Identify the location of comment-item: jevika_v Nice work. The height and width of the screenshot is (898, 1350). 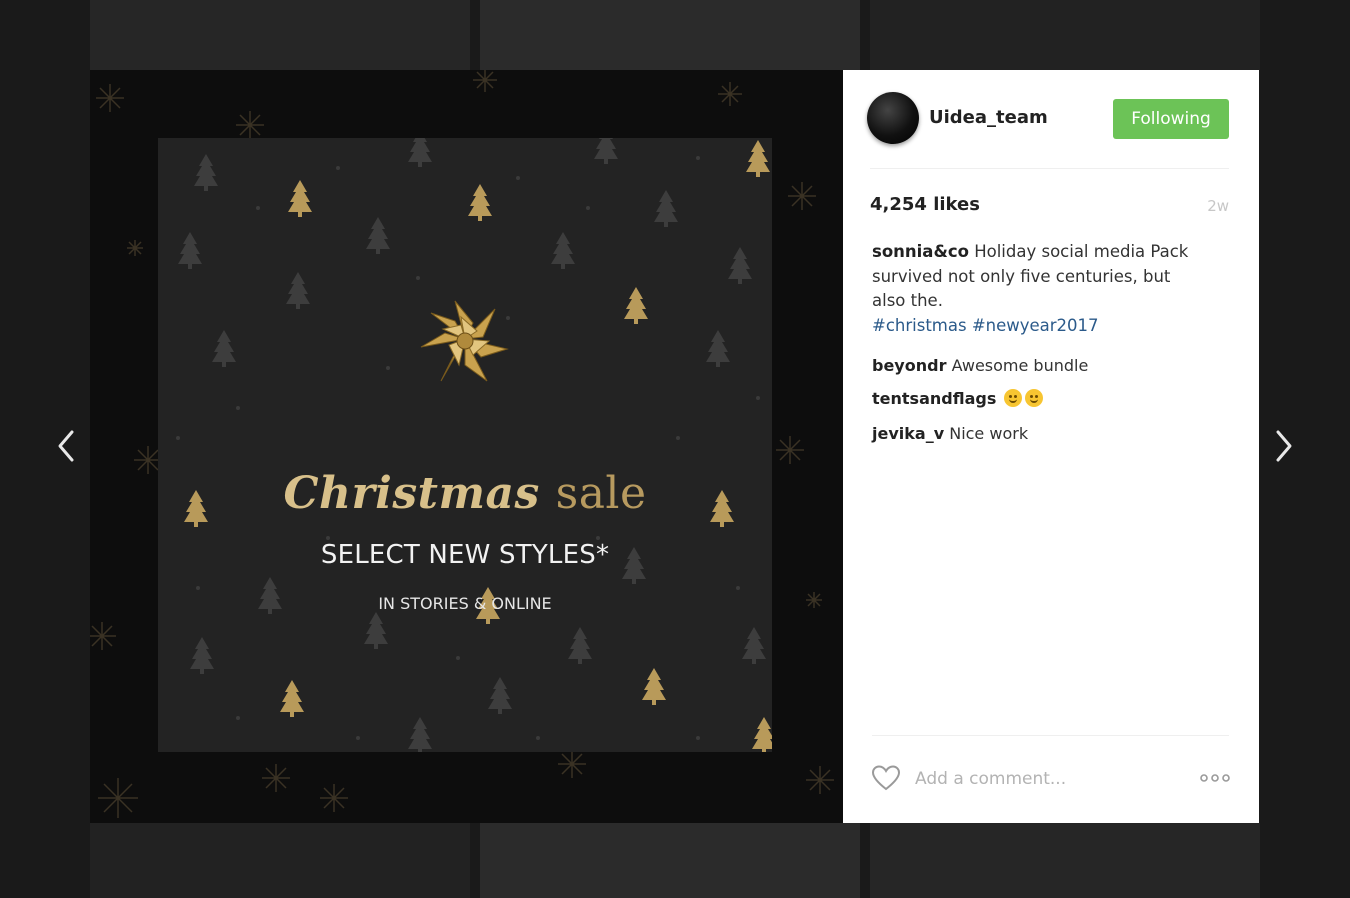
(950, 433).